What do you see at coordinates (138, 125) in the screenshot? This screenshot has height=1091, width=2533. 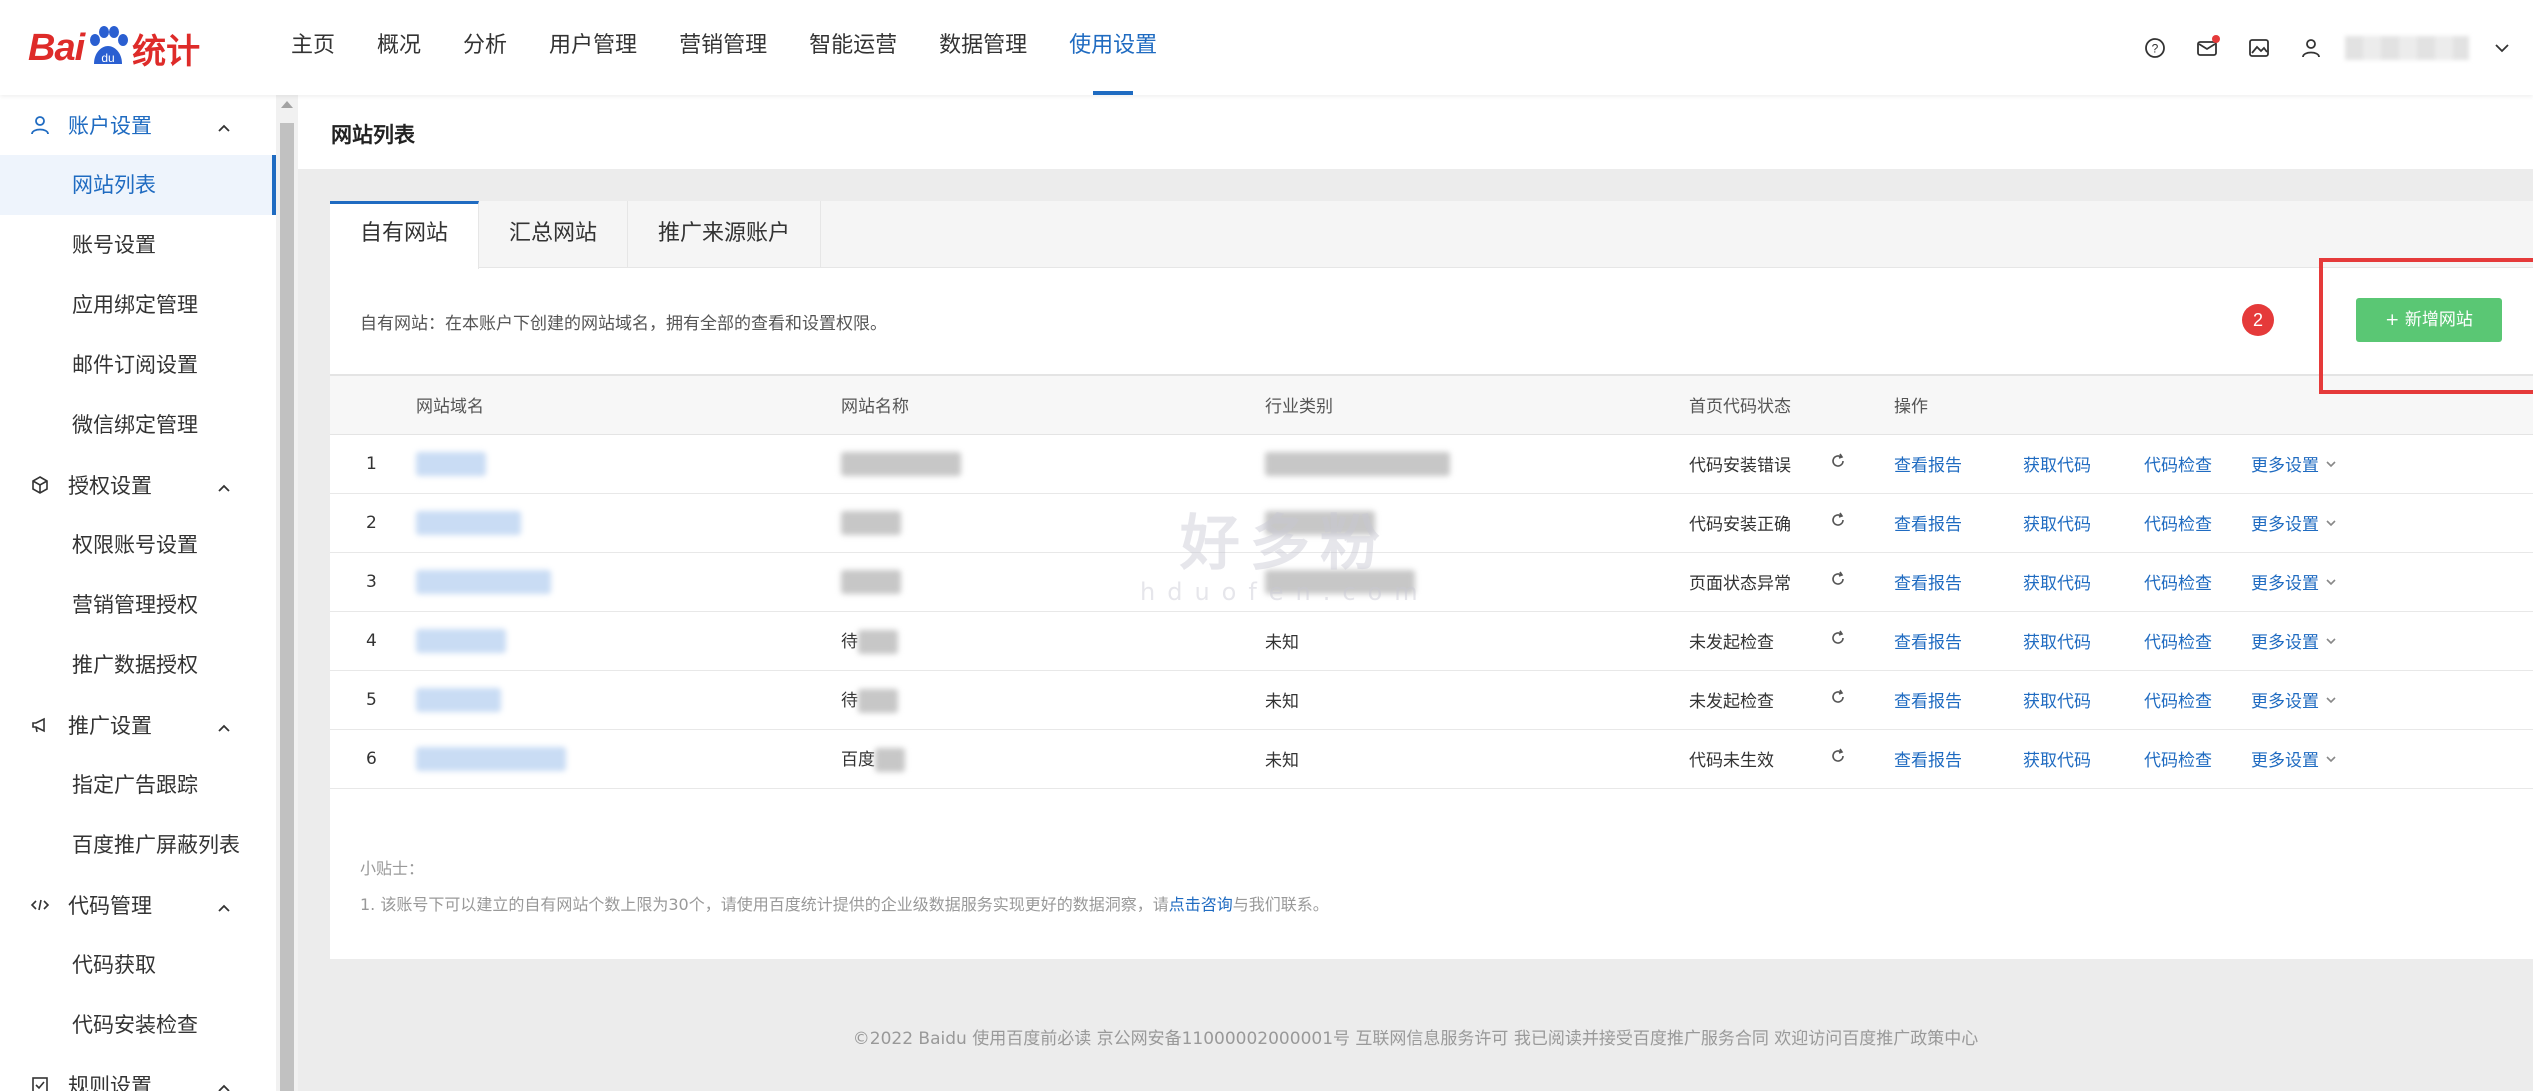 I see `sidebar-group-account: 账户设置` at bounding box center [138, 125].